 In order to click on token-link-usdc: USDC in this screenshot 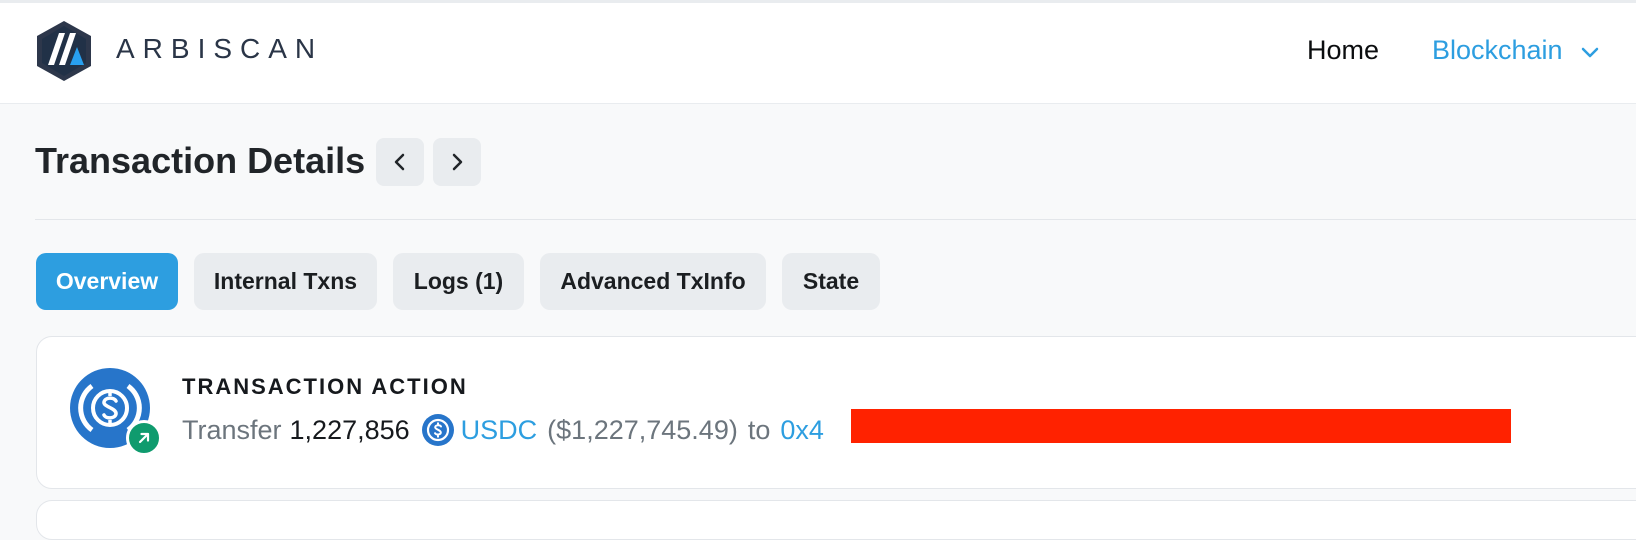, I will do `click(499, 430)`.